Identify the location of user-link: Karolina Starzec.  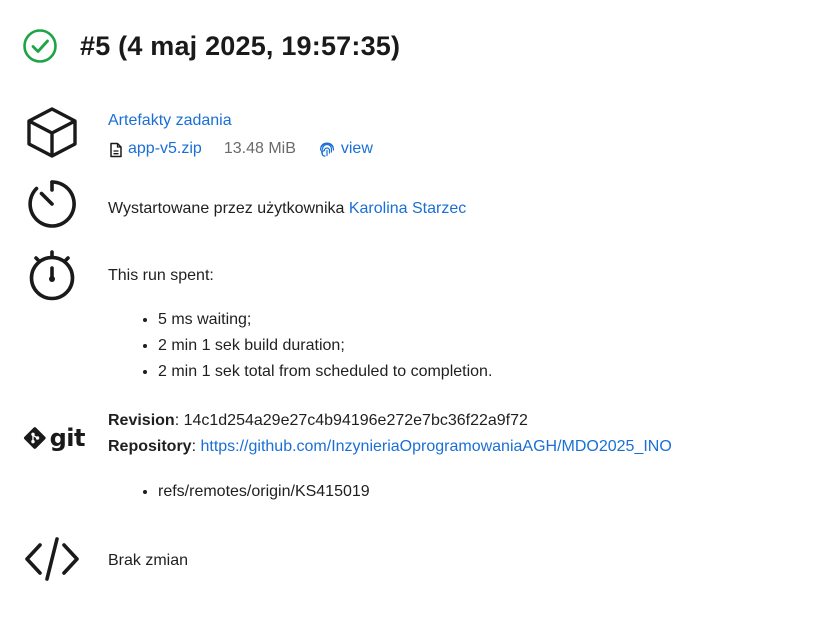
(407, 208).